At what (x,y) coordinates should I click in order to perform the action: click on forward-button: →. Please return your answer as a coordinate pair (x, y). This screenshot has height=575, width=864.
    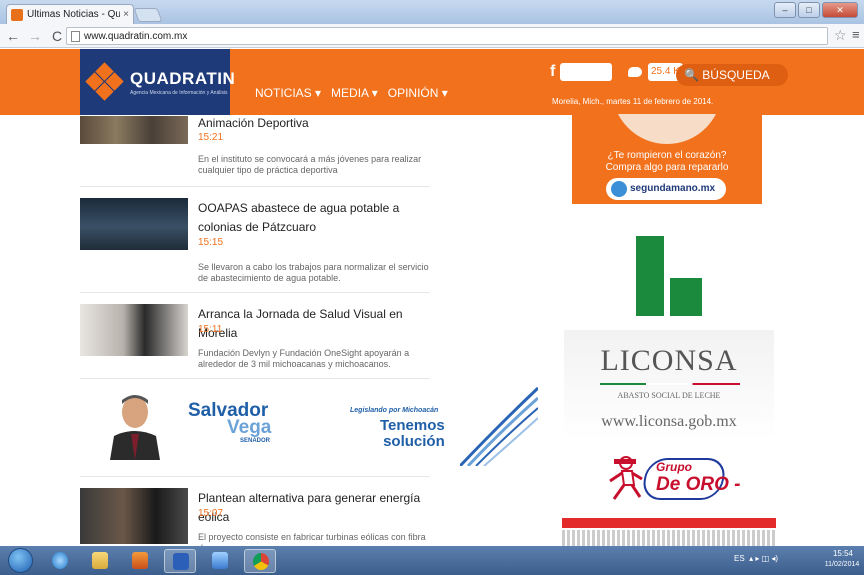
    Looking at the image, I should click on (35, 36).